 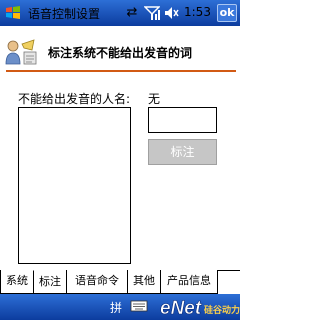 I want to click on svg-text: 硅谷动力, so click(x=222, y=310).